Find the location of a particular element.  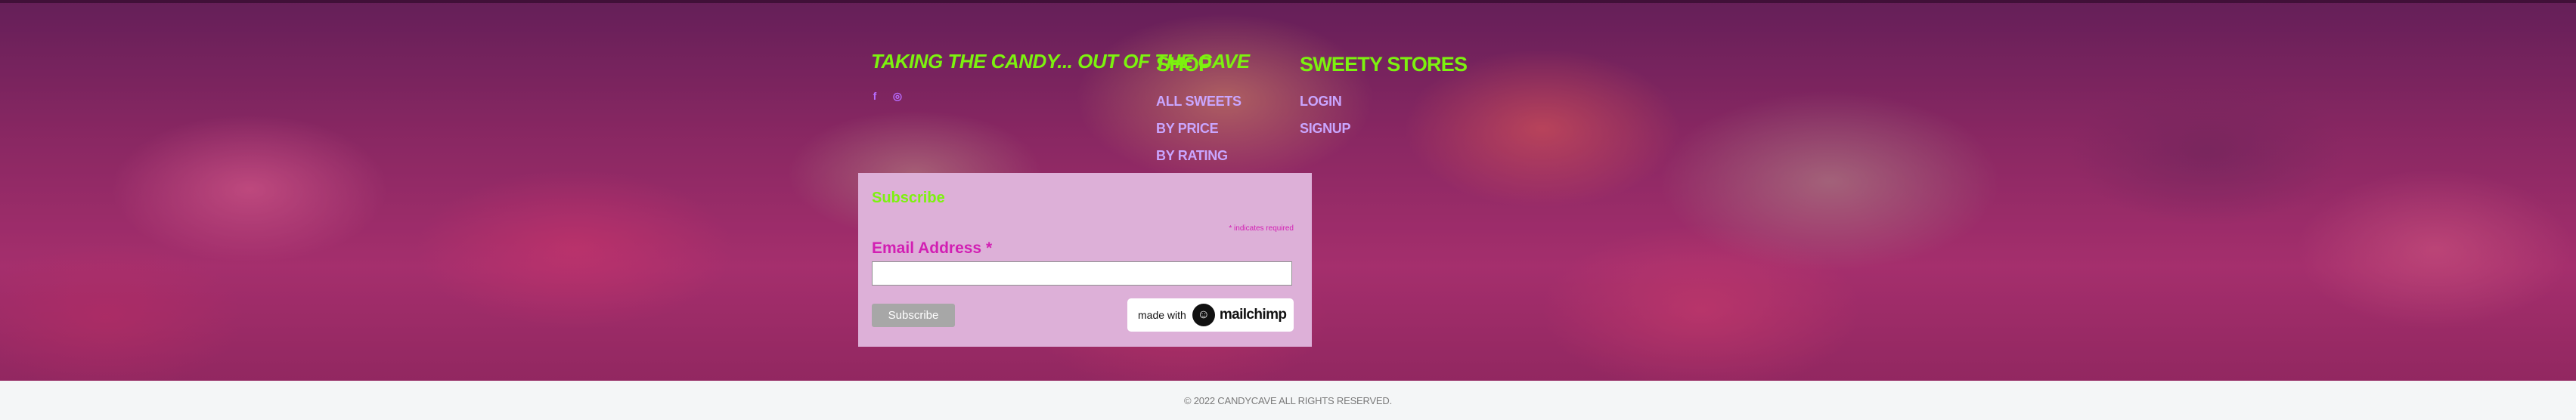

email-label: Email Address * is located at coordinates (932, 248).